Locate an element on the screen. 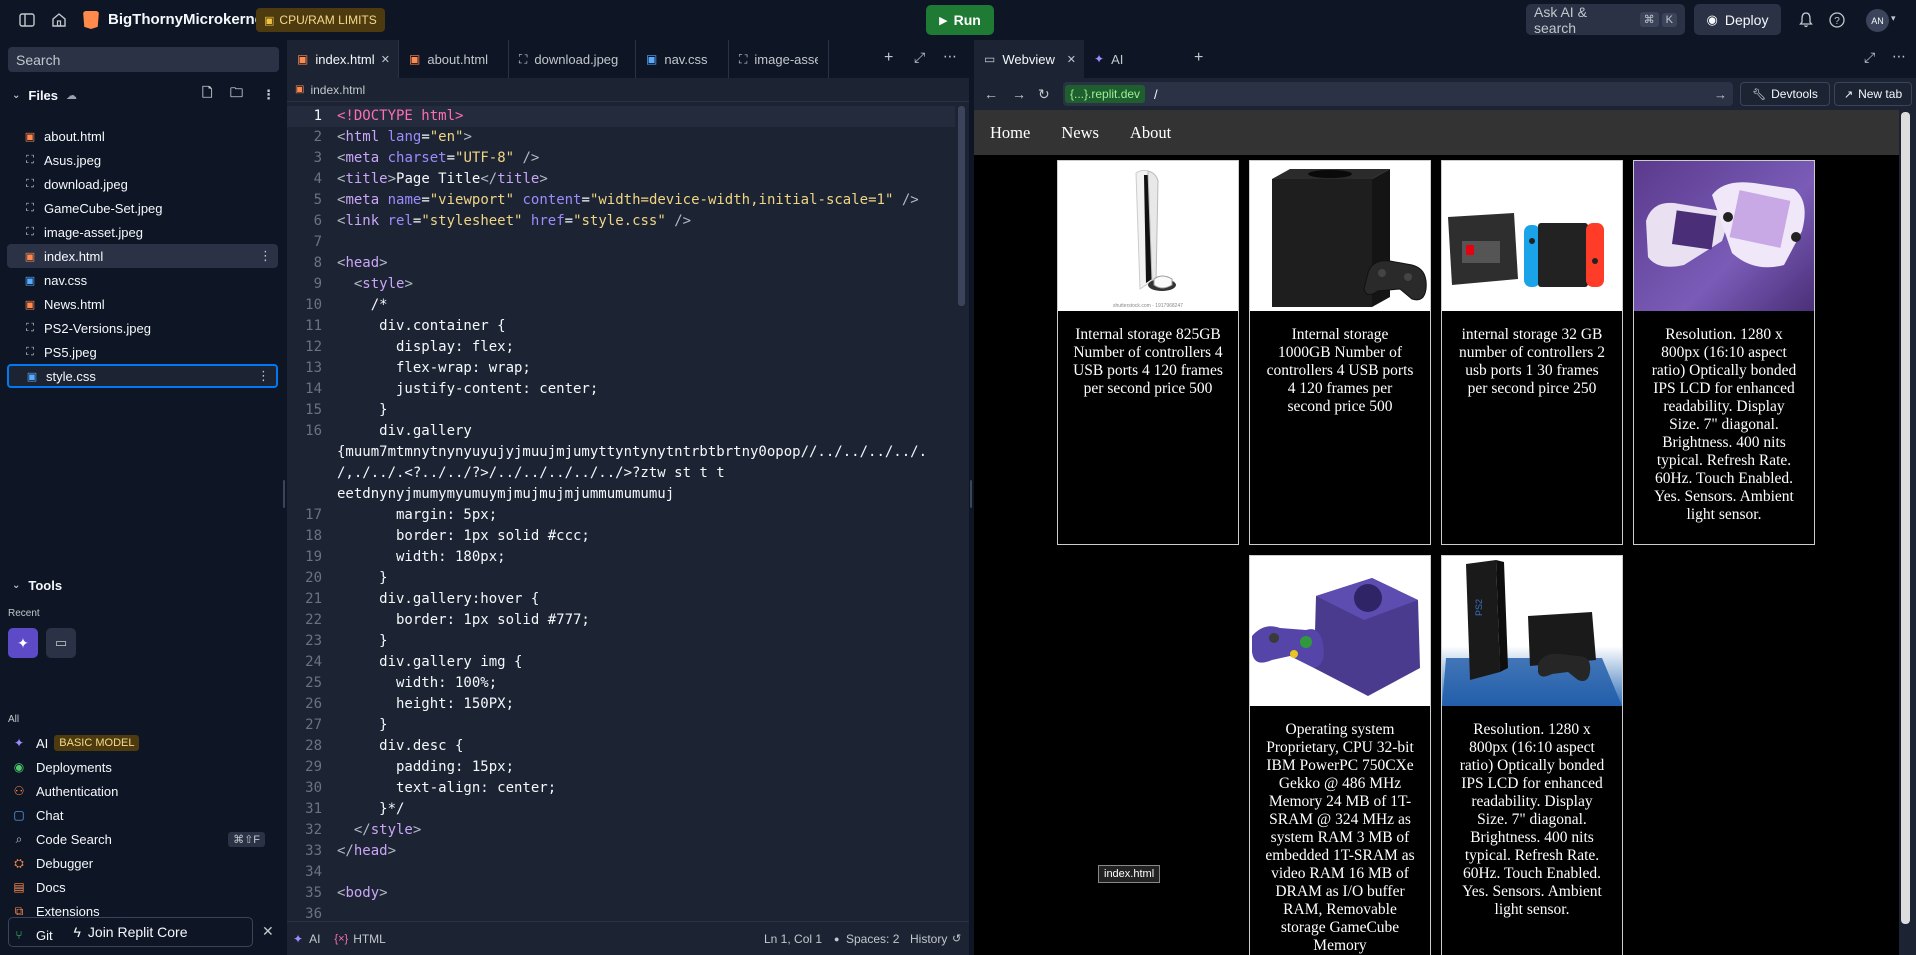 The height and width of the screenshot is (955, 1916). shortcut-k: K is located at coordinates (1669, 19).